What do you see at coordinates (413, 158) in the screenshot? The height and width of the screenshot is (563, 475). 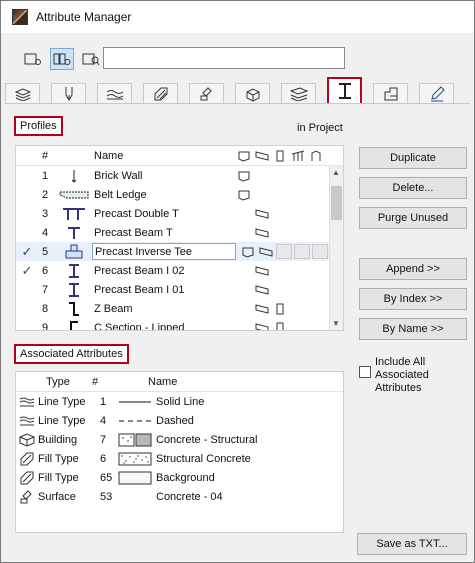 I see `duplicate-button: Duplicate` at bounding box center [413, 158].